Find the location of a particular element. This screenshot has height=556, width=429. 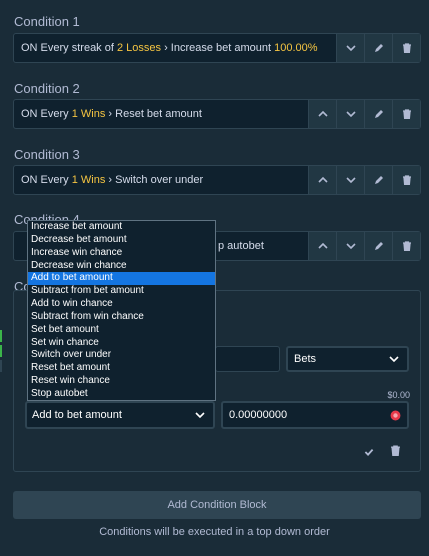

delete-block-button is located at coordinates (396, 451).